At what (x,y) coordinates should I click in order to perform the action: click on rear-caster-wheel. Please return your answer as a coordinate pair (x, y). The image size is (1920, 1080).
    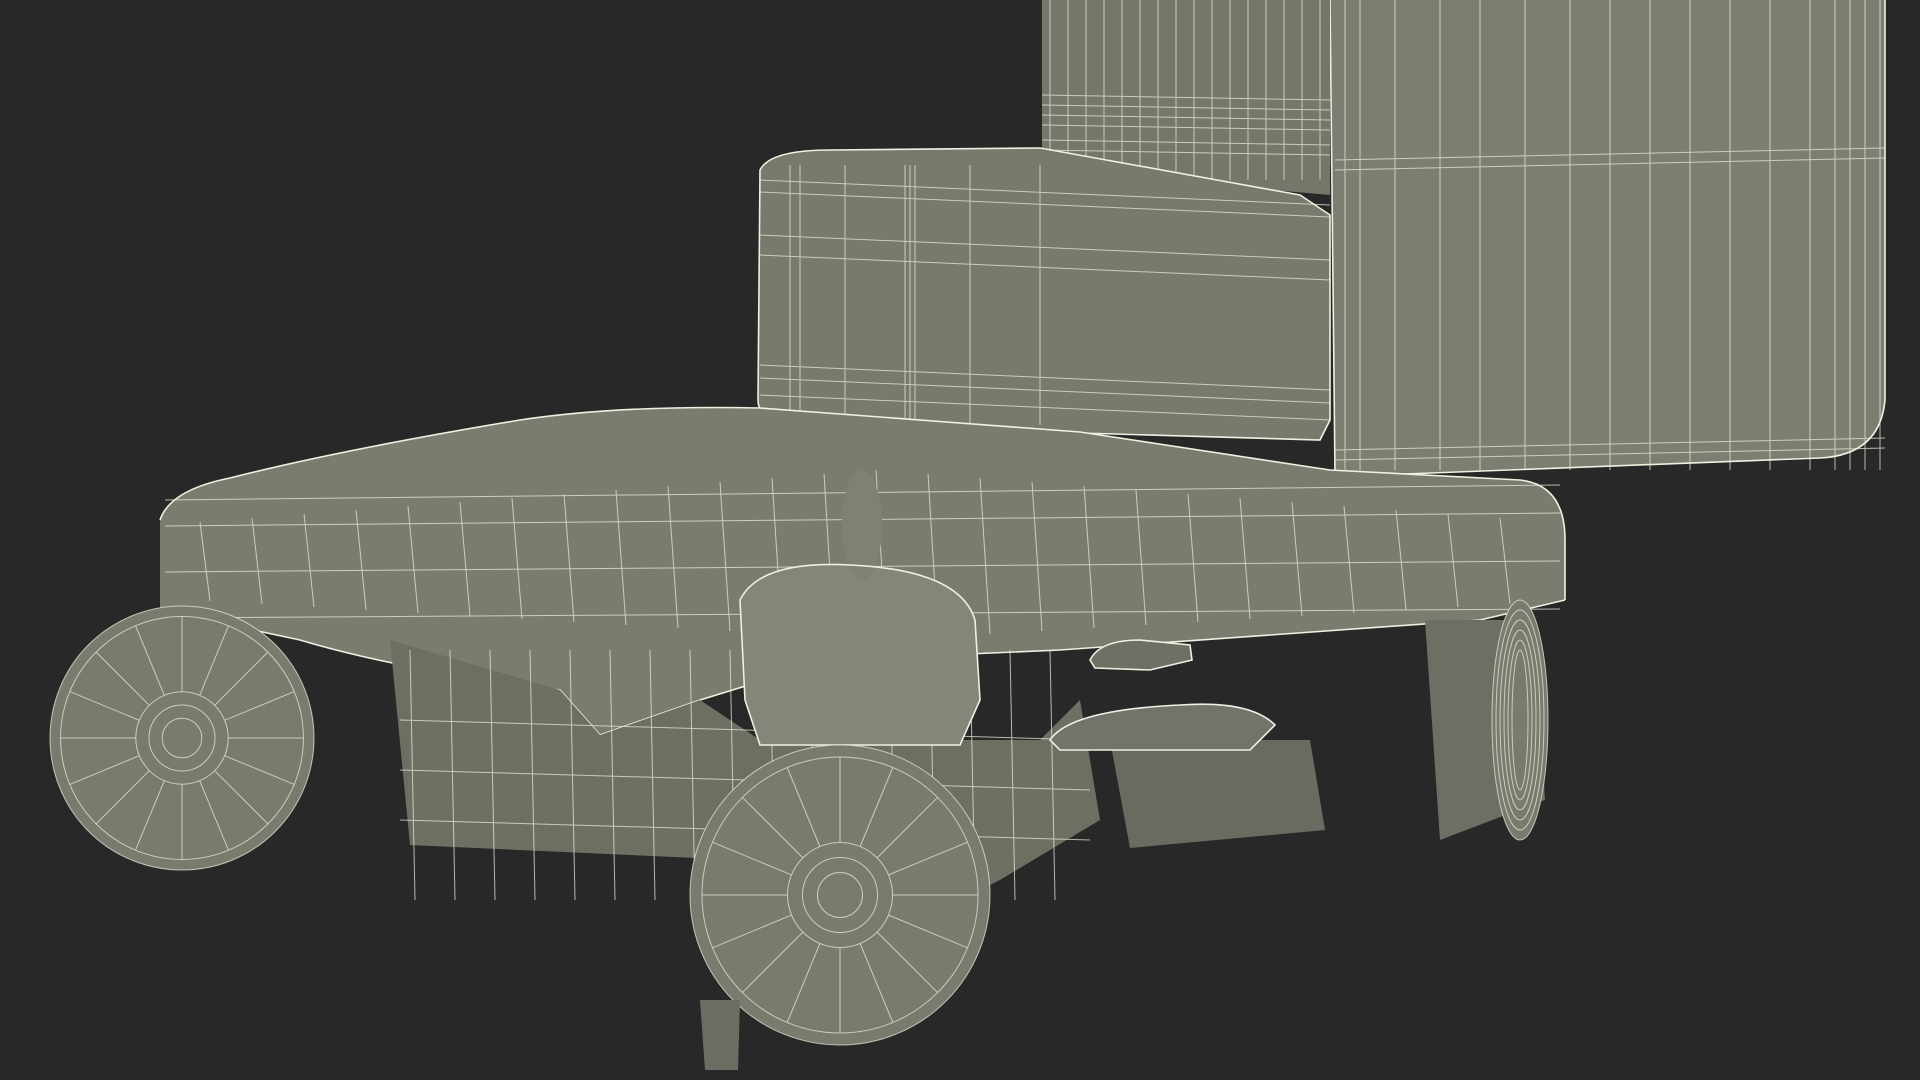
    Looking at the image, I should click on (1487, 720).